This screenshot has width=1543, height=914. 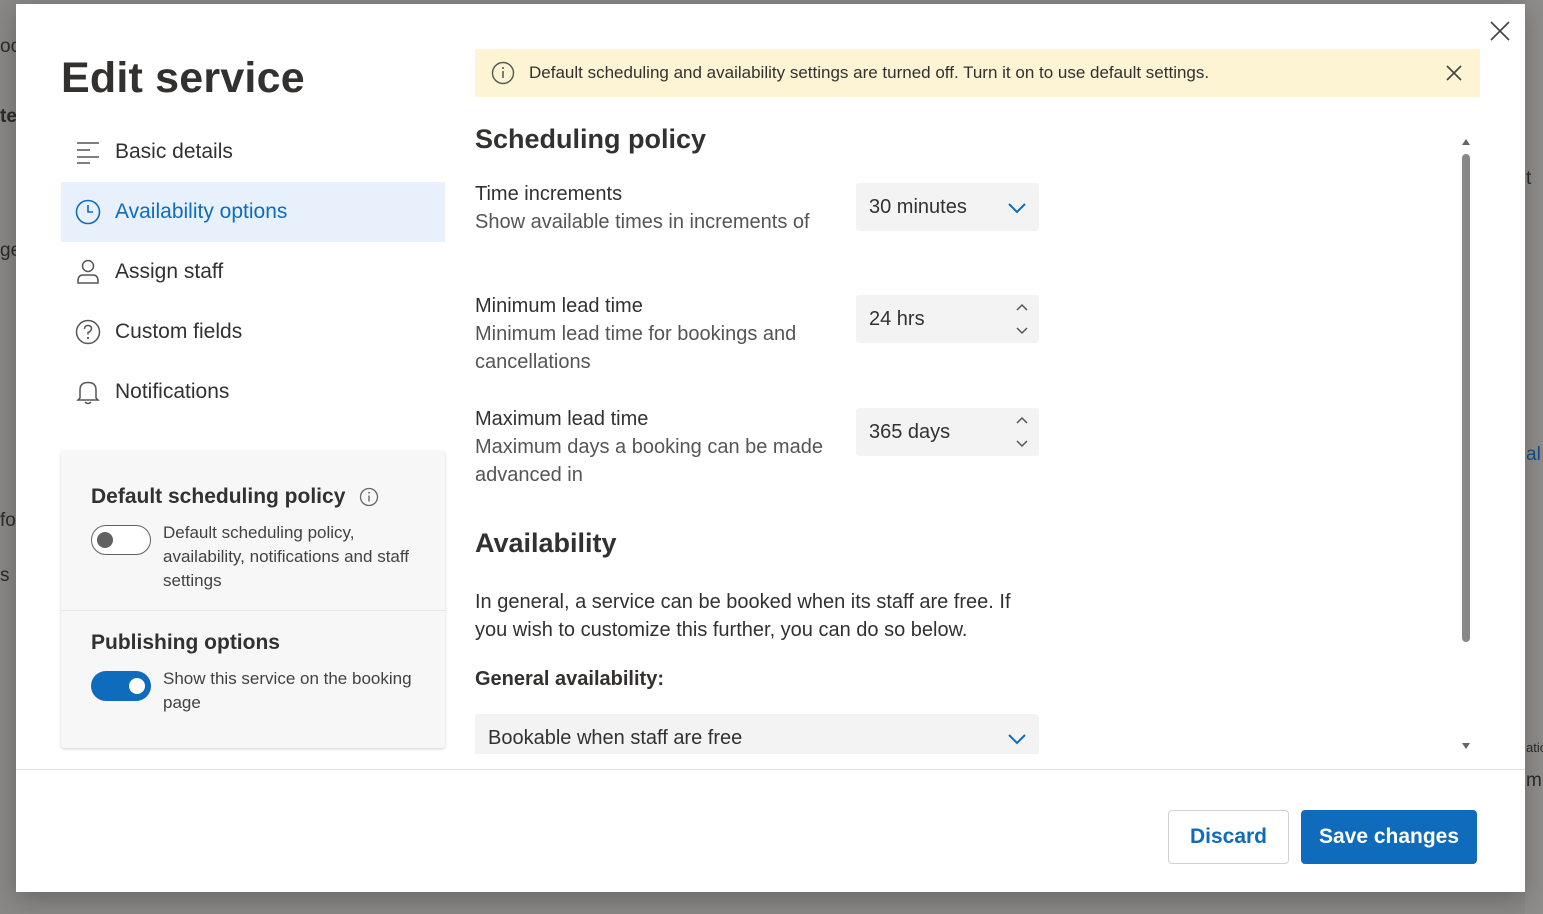 I want to click on time-increments-value: 30 minutes, so click(x=918, y=206).